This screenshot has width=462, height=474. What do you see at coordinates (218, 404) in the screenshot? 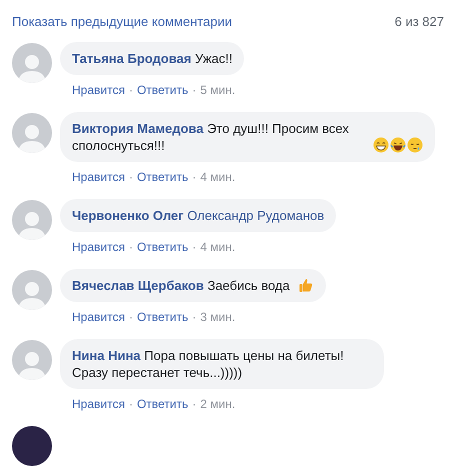
I see `comment-time: 2 мин.` at bounding box center [218, 404].